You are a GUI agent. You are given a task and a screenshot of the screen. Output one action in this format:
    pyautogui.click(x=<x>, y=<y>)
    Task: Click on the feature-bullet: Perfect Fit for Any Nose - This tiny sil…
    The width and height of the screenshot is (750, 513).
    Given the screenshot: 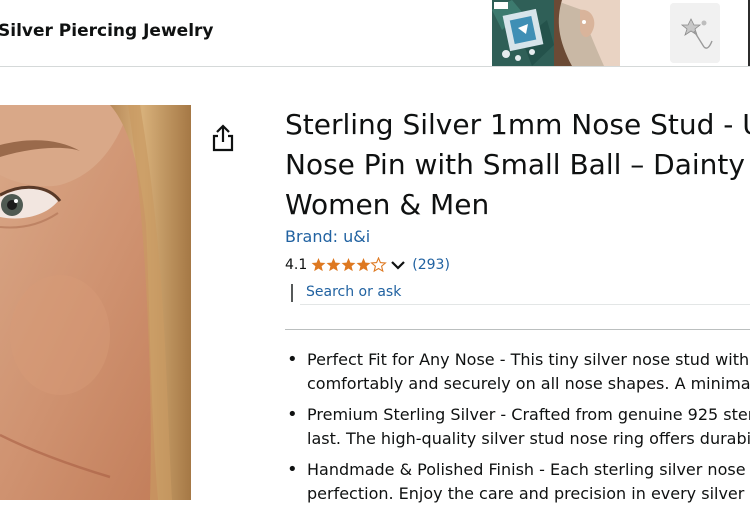 What is the action you would take?
    pyautogui.click(x=517, y=372)
    